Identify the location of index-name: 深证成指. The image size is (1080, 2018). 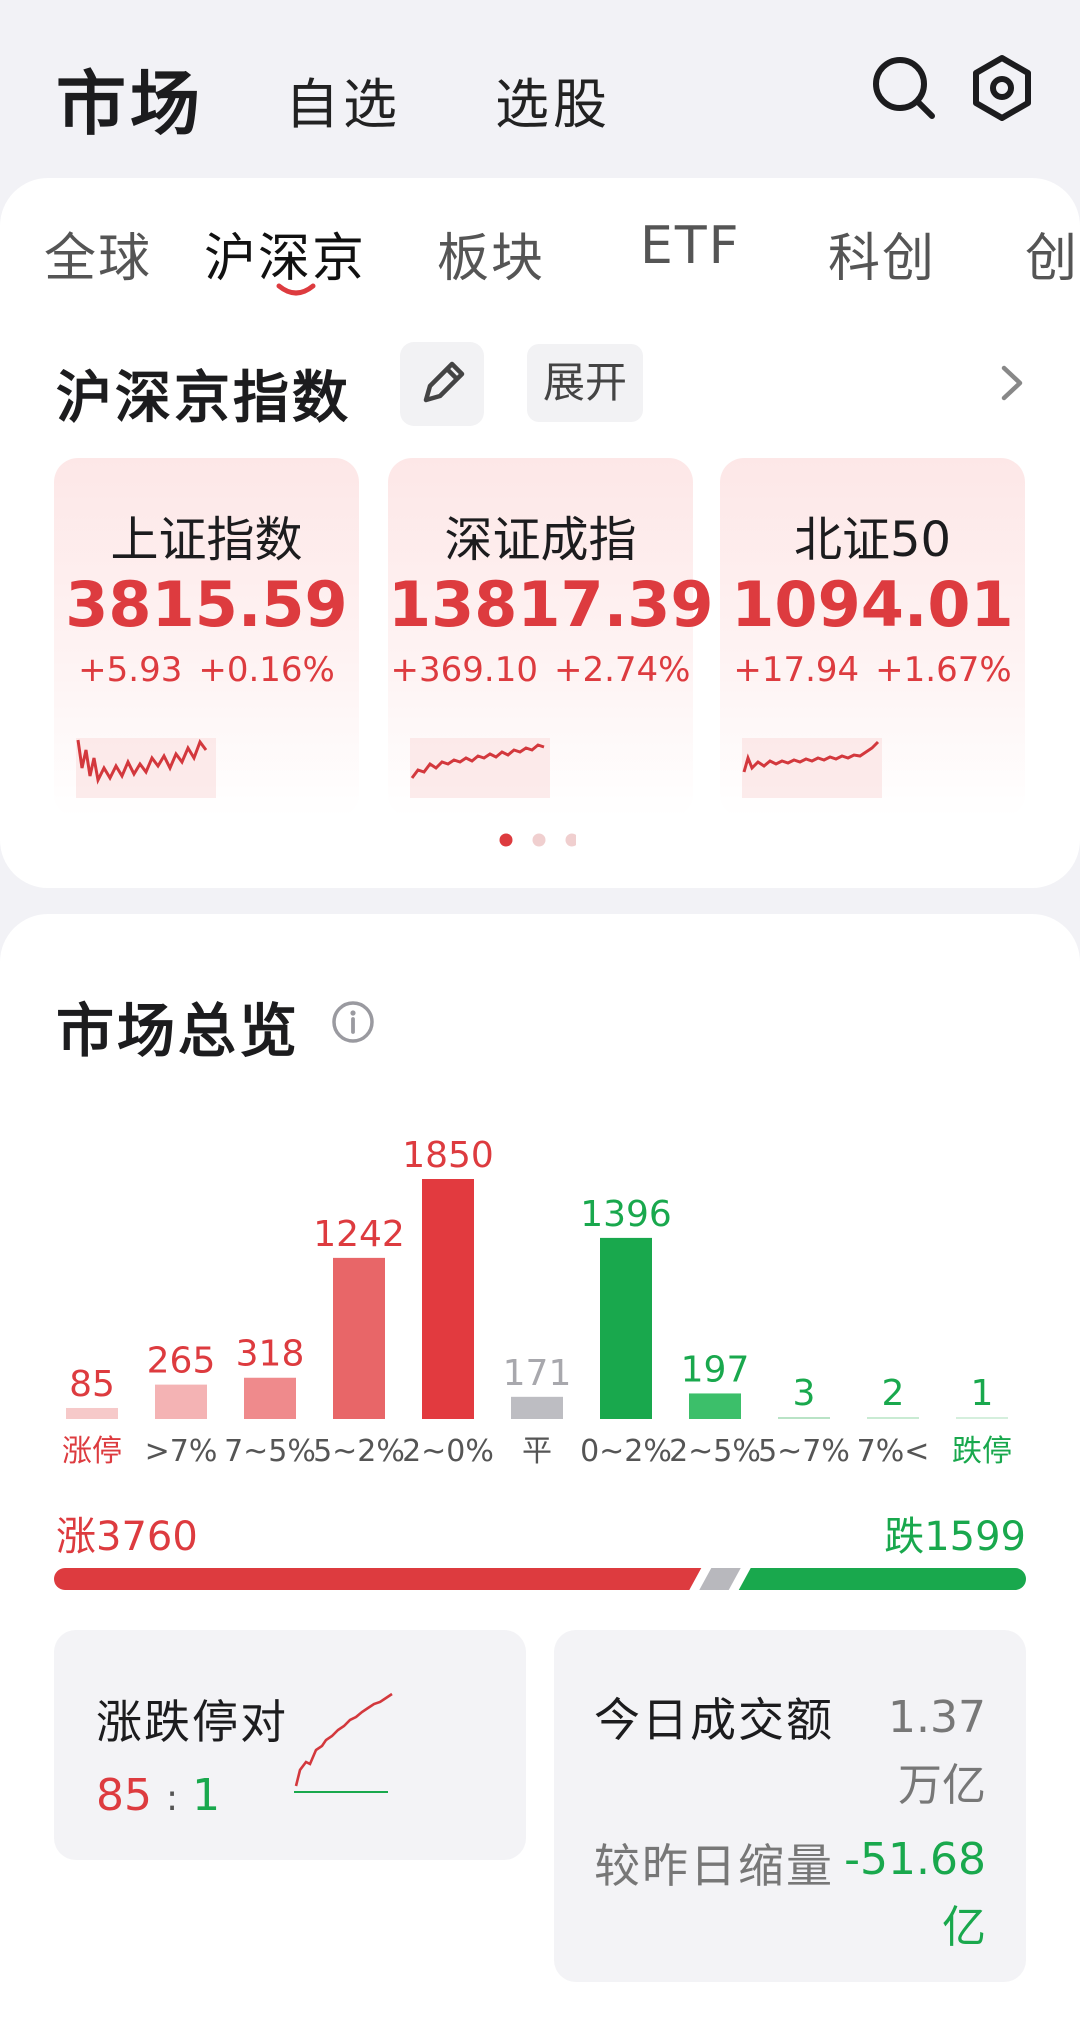
(540, 540).